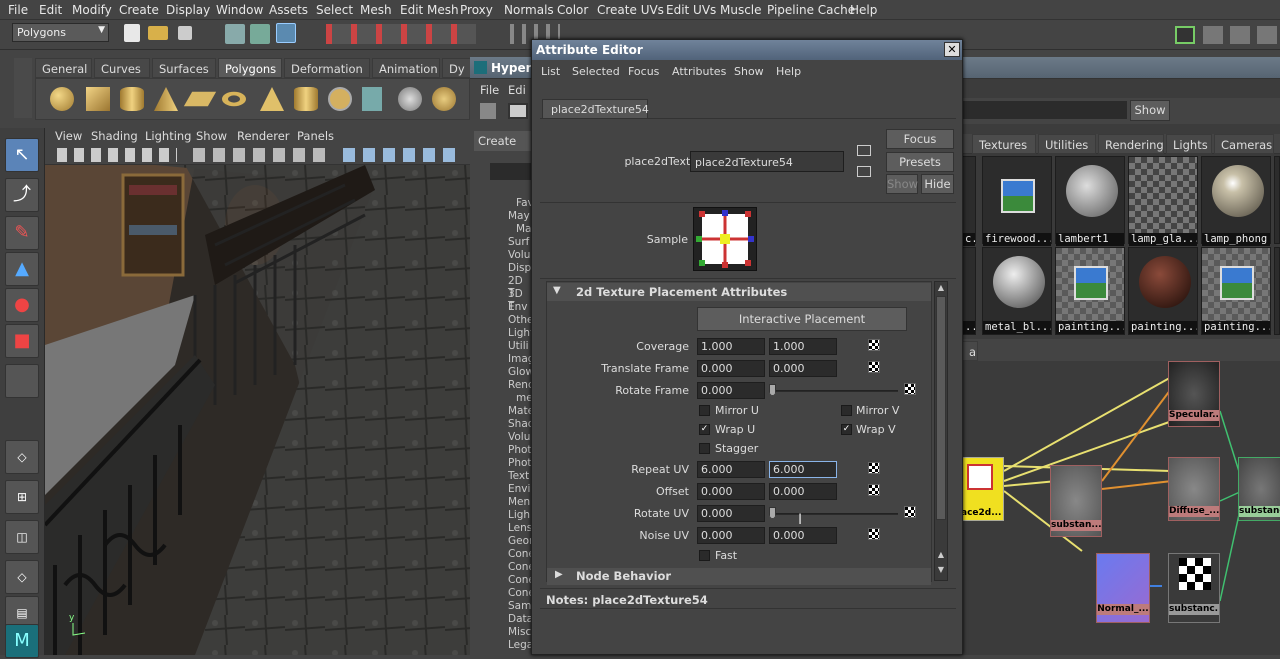 This screenshot has width=1280, height=659. What do you see at coordinates (920, 139) in the screenshot?
I see `focus-button: Focus` at bounding box center [920, 139].